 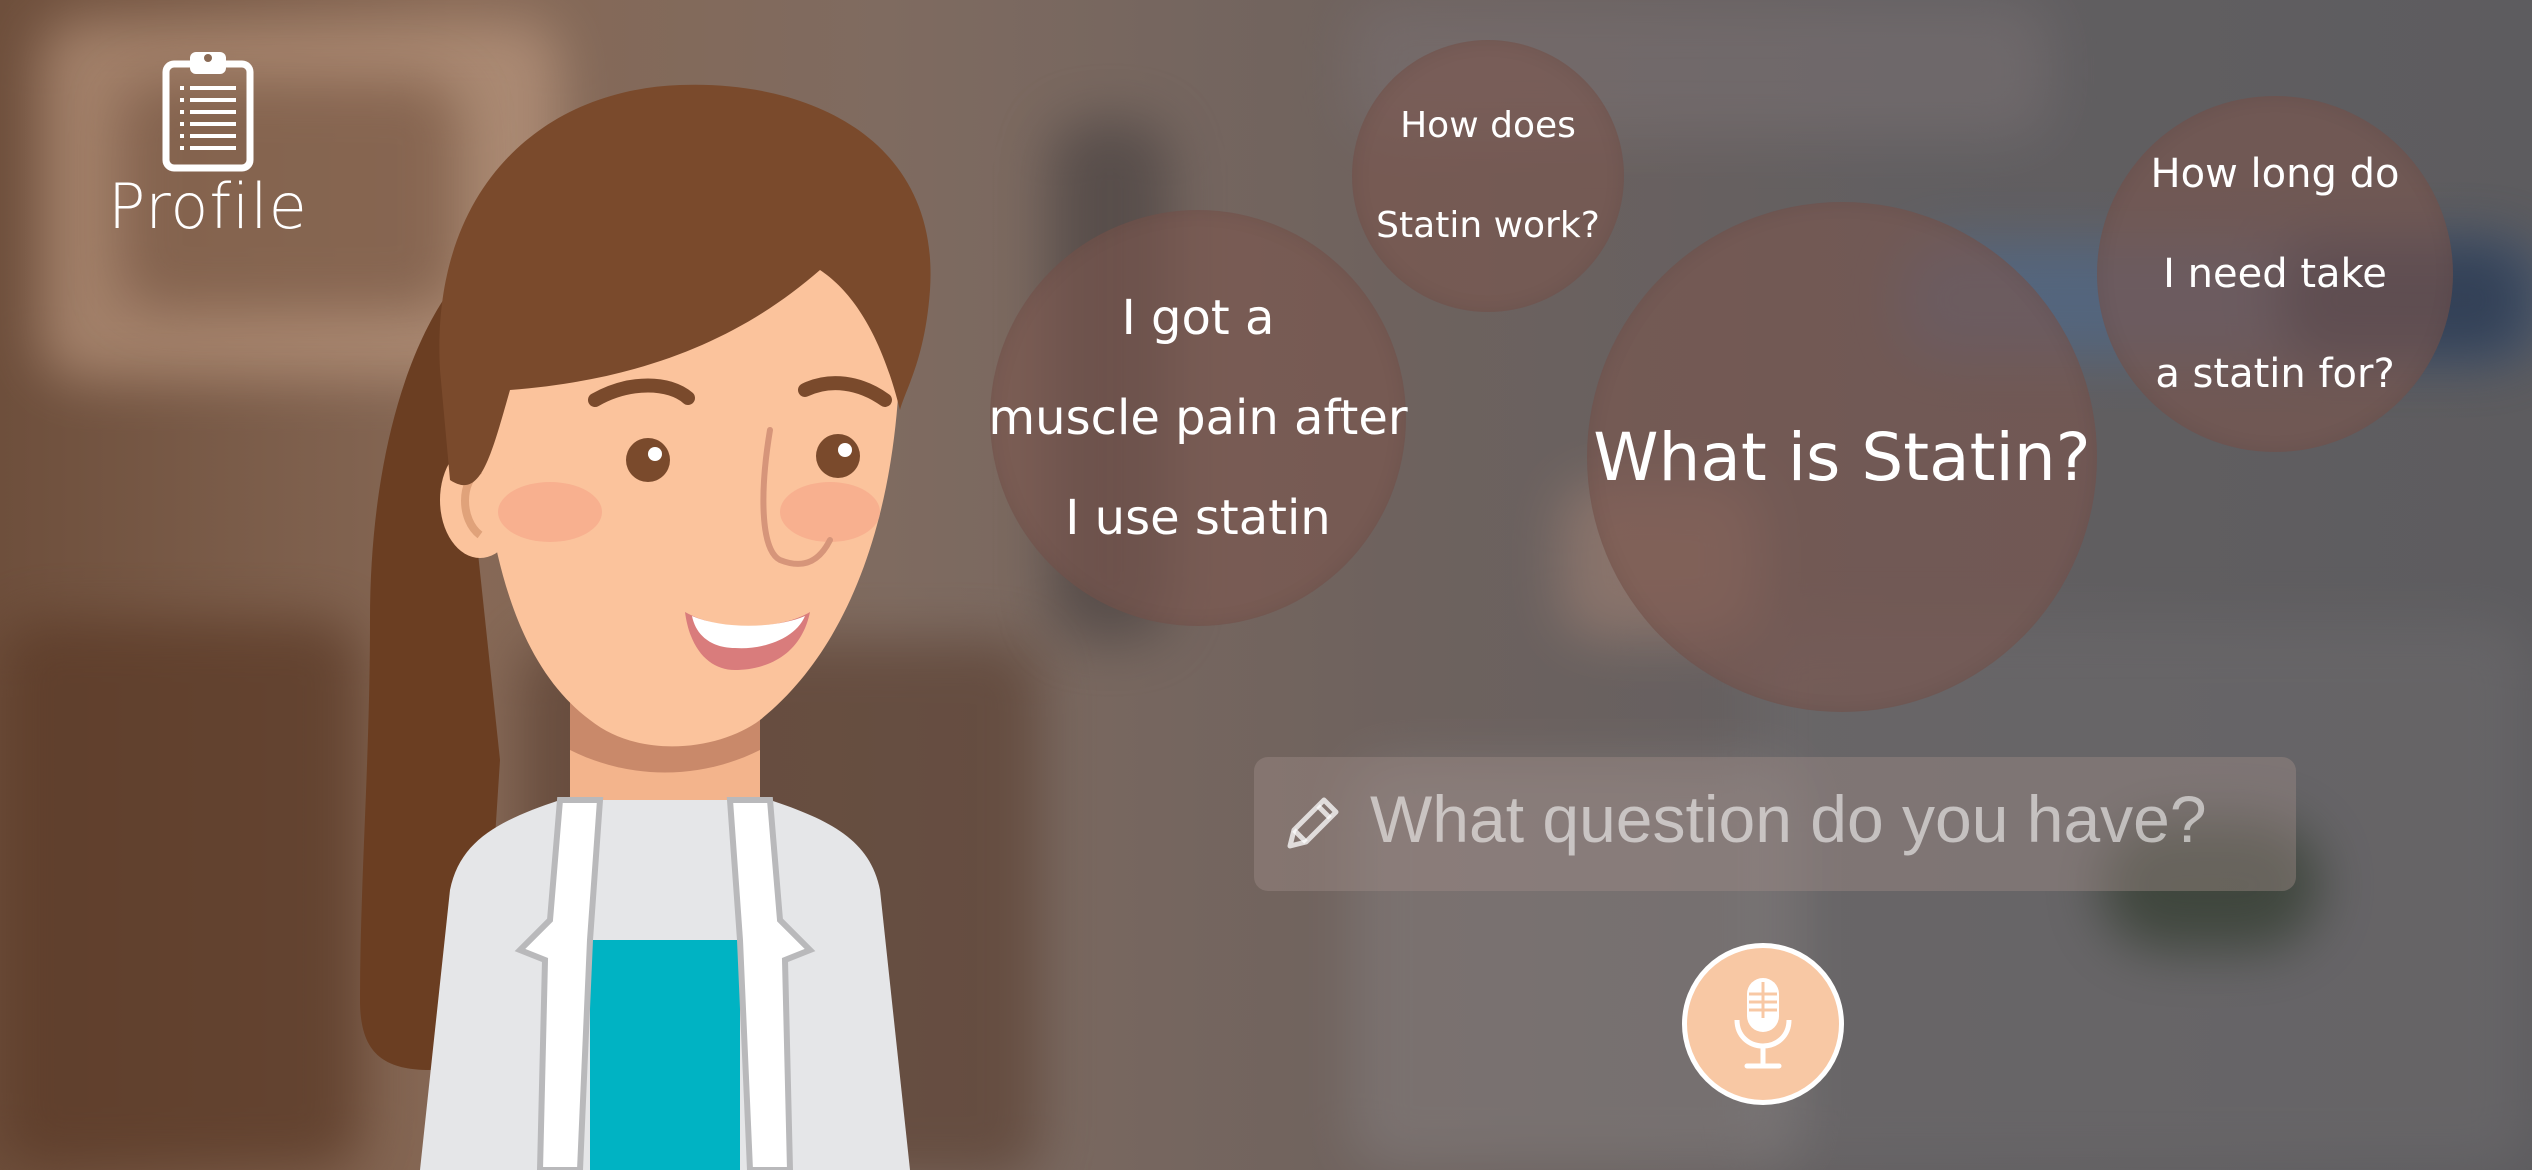 I want to click on question-text-line: muscle pain after, so click(x=1198, y=418).